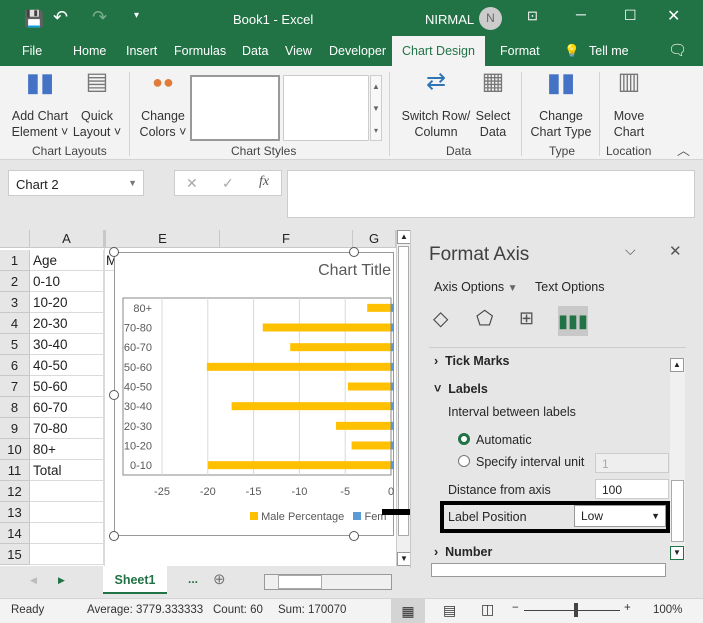 This screenshot has height=623, width=703. Describe the element at coordinates (630, 250) in the screenshot. I see `pane-options-chevron-icon: ⌵` at that location.